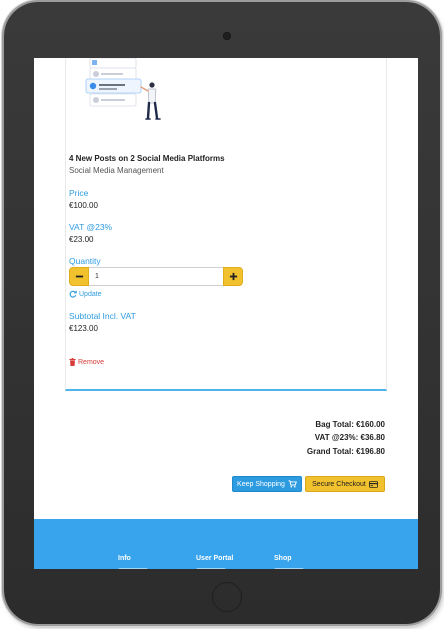 This screenshot has height=629, width=444. What do you see at coordinates (83, 205) in the screenshot?
I see `price-value: €100.00` at bounding box center [83, 205].